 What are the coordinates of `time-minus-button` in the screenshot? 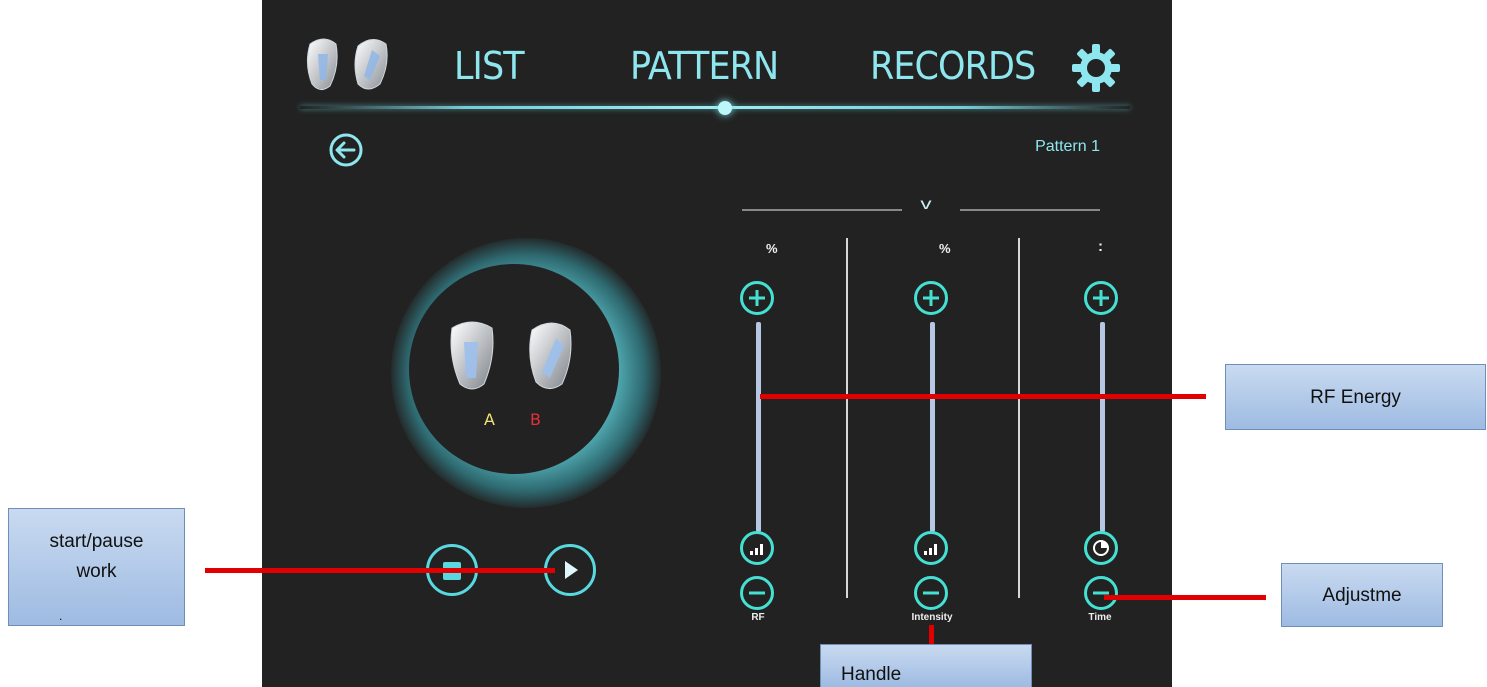 It's located at (1101, 593).